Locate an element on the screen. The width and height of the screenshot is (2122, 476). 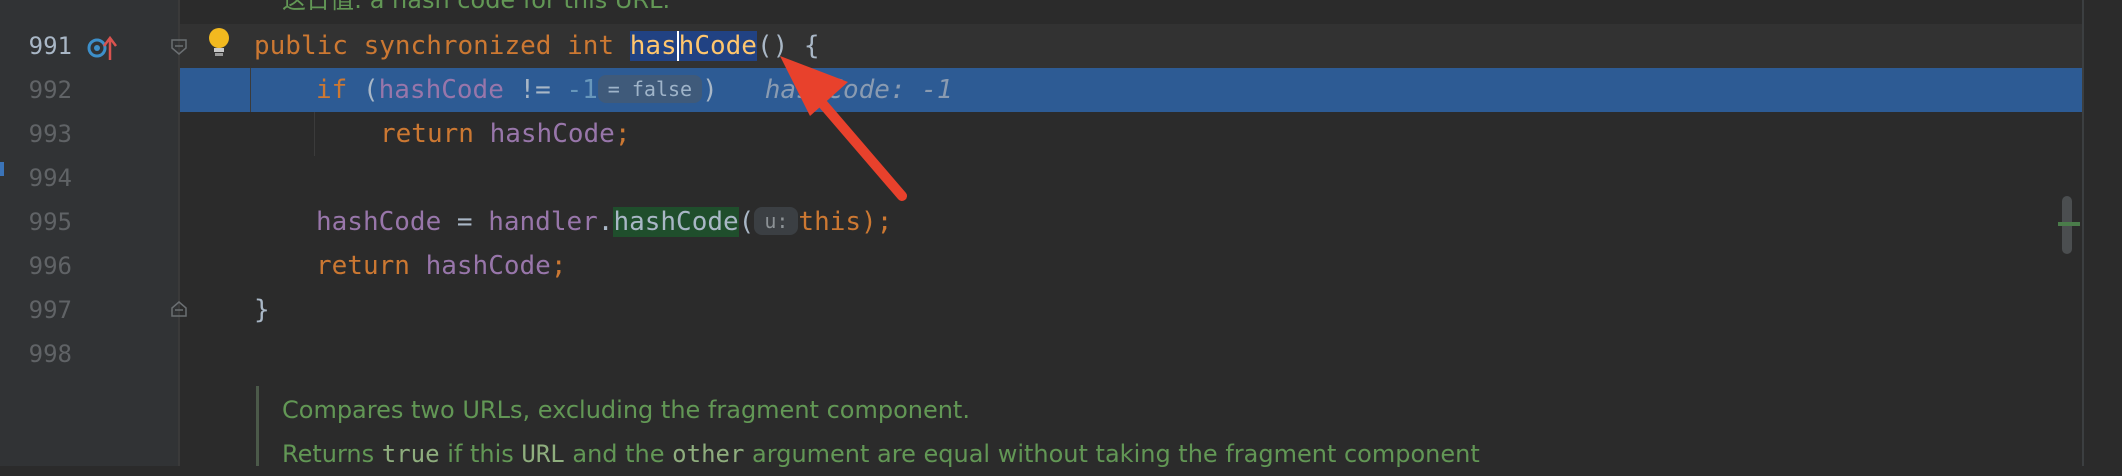
code-line-991: public synchronized int hashCode() { is located at coordinates (537, 46).